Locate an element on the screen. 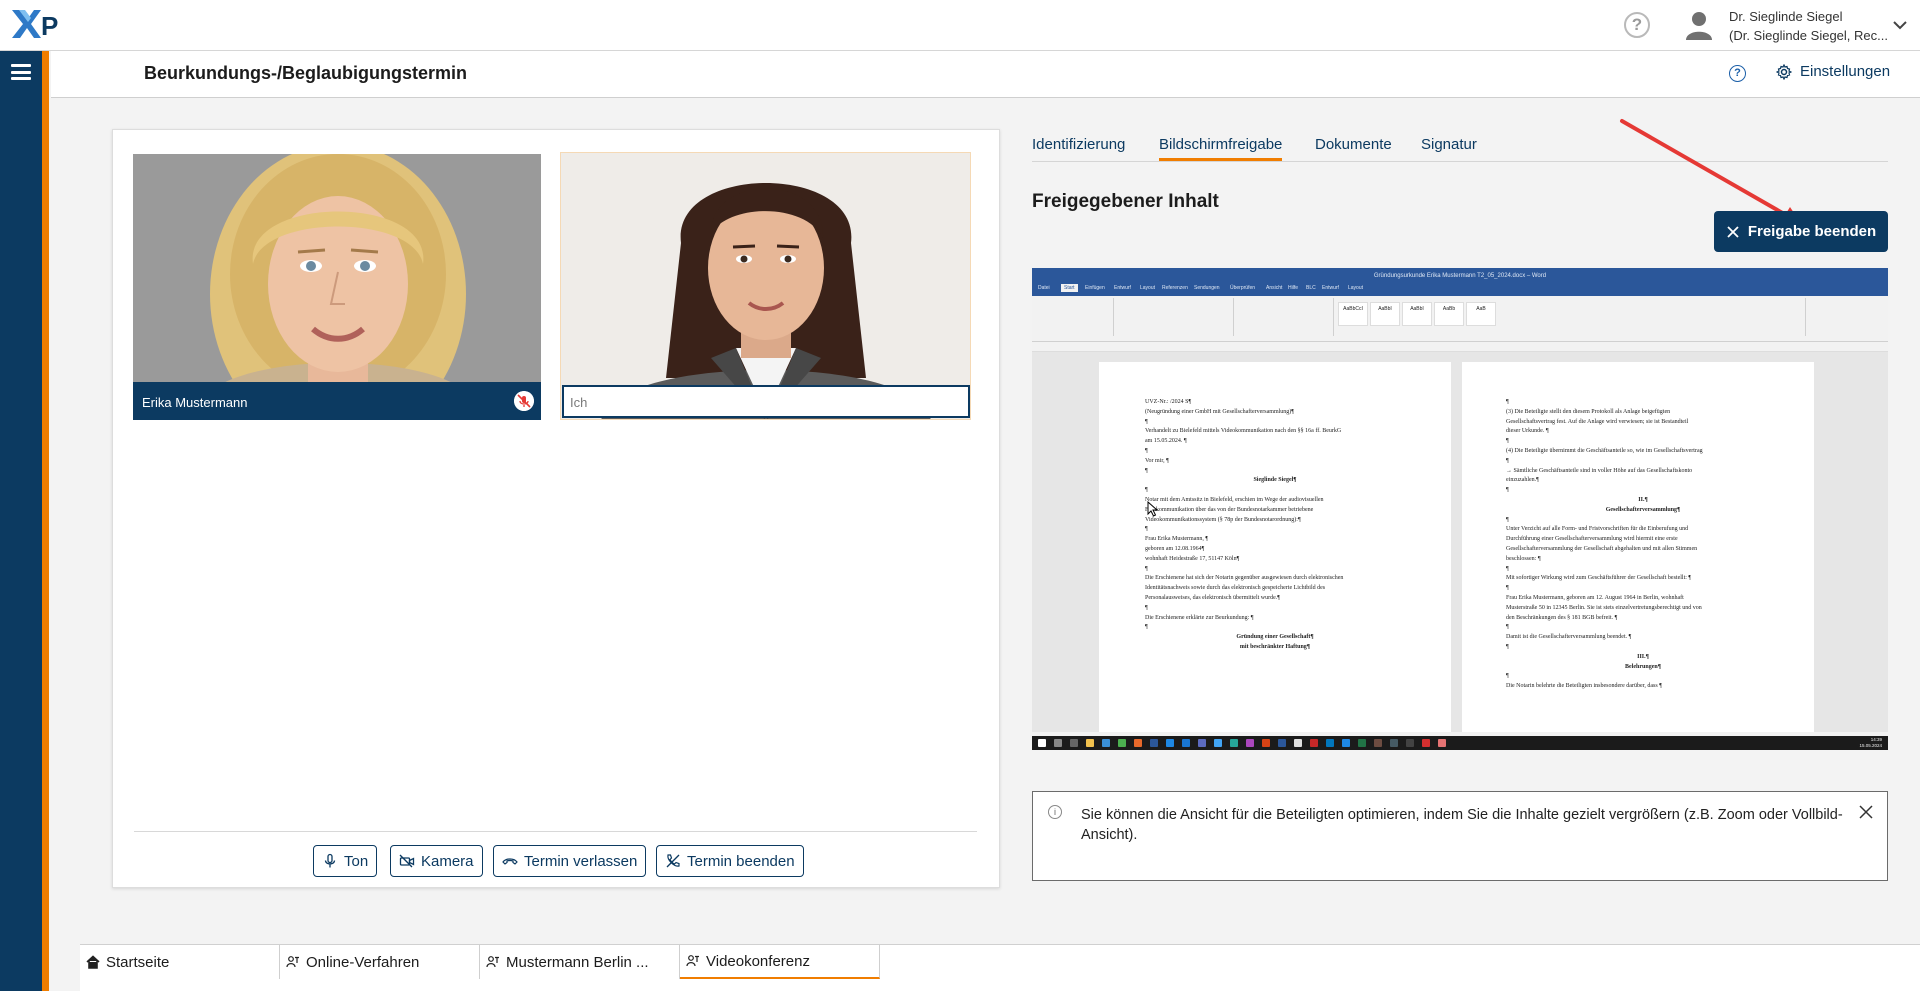 The width and height of the screenshot is (1920, 991). tab-signatur: Signatur is located at coordinates (1449, 144).